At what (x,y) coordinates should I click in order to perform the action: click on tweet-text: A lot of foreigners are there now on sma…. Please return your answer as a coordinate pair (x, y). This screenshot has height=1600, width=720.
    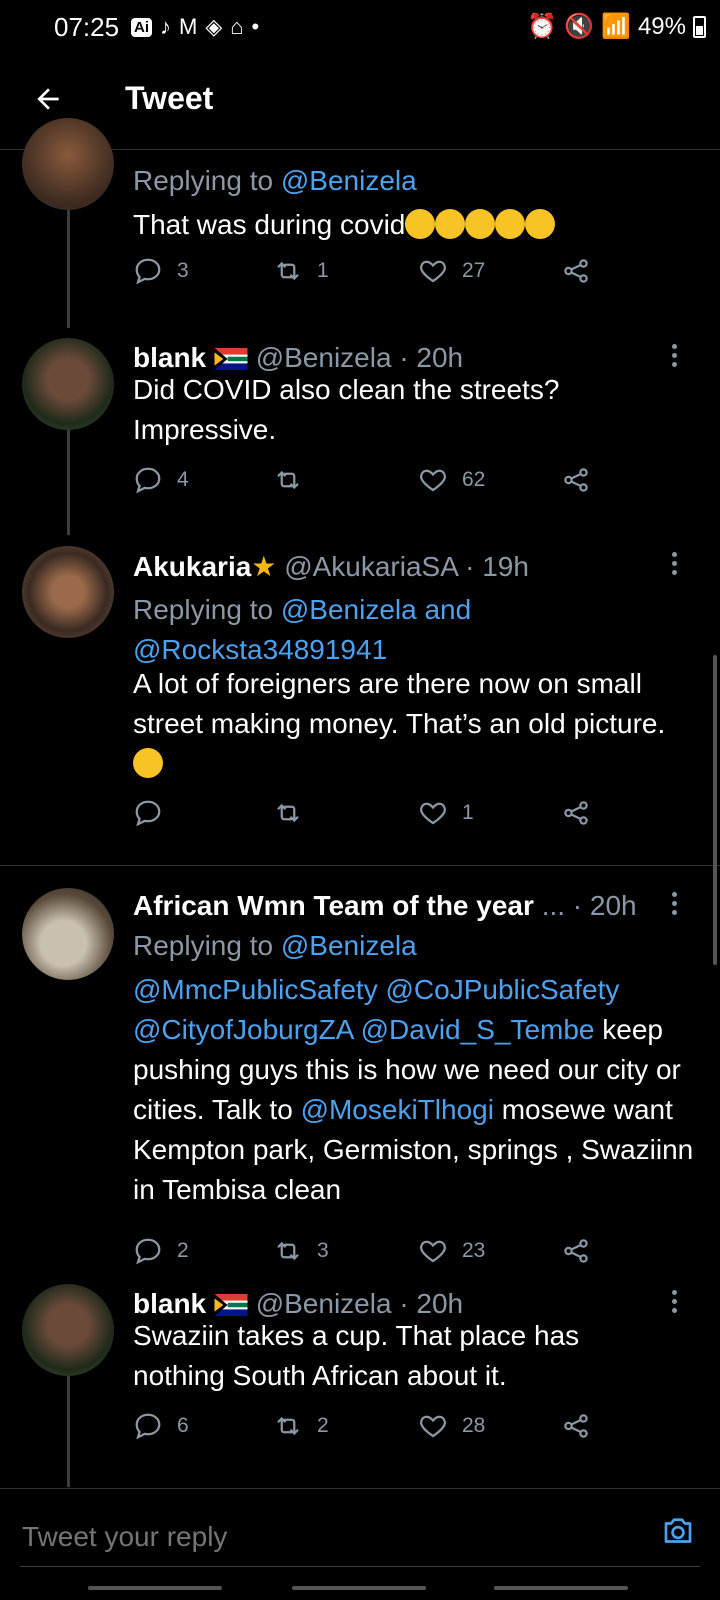
    Looking at the image, I should click on (413, 724).